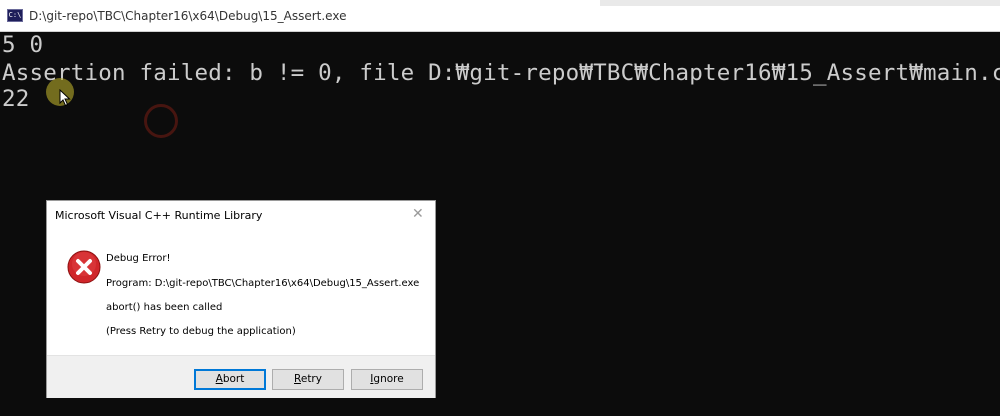  Describe the element at coordinates (15, 15) in the screenshot. I see `console-app-icon: C:\` at that location.